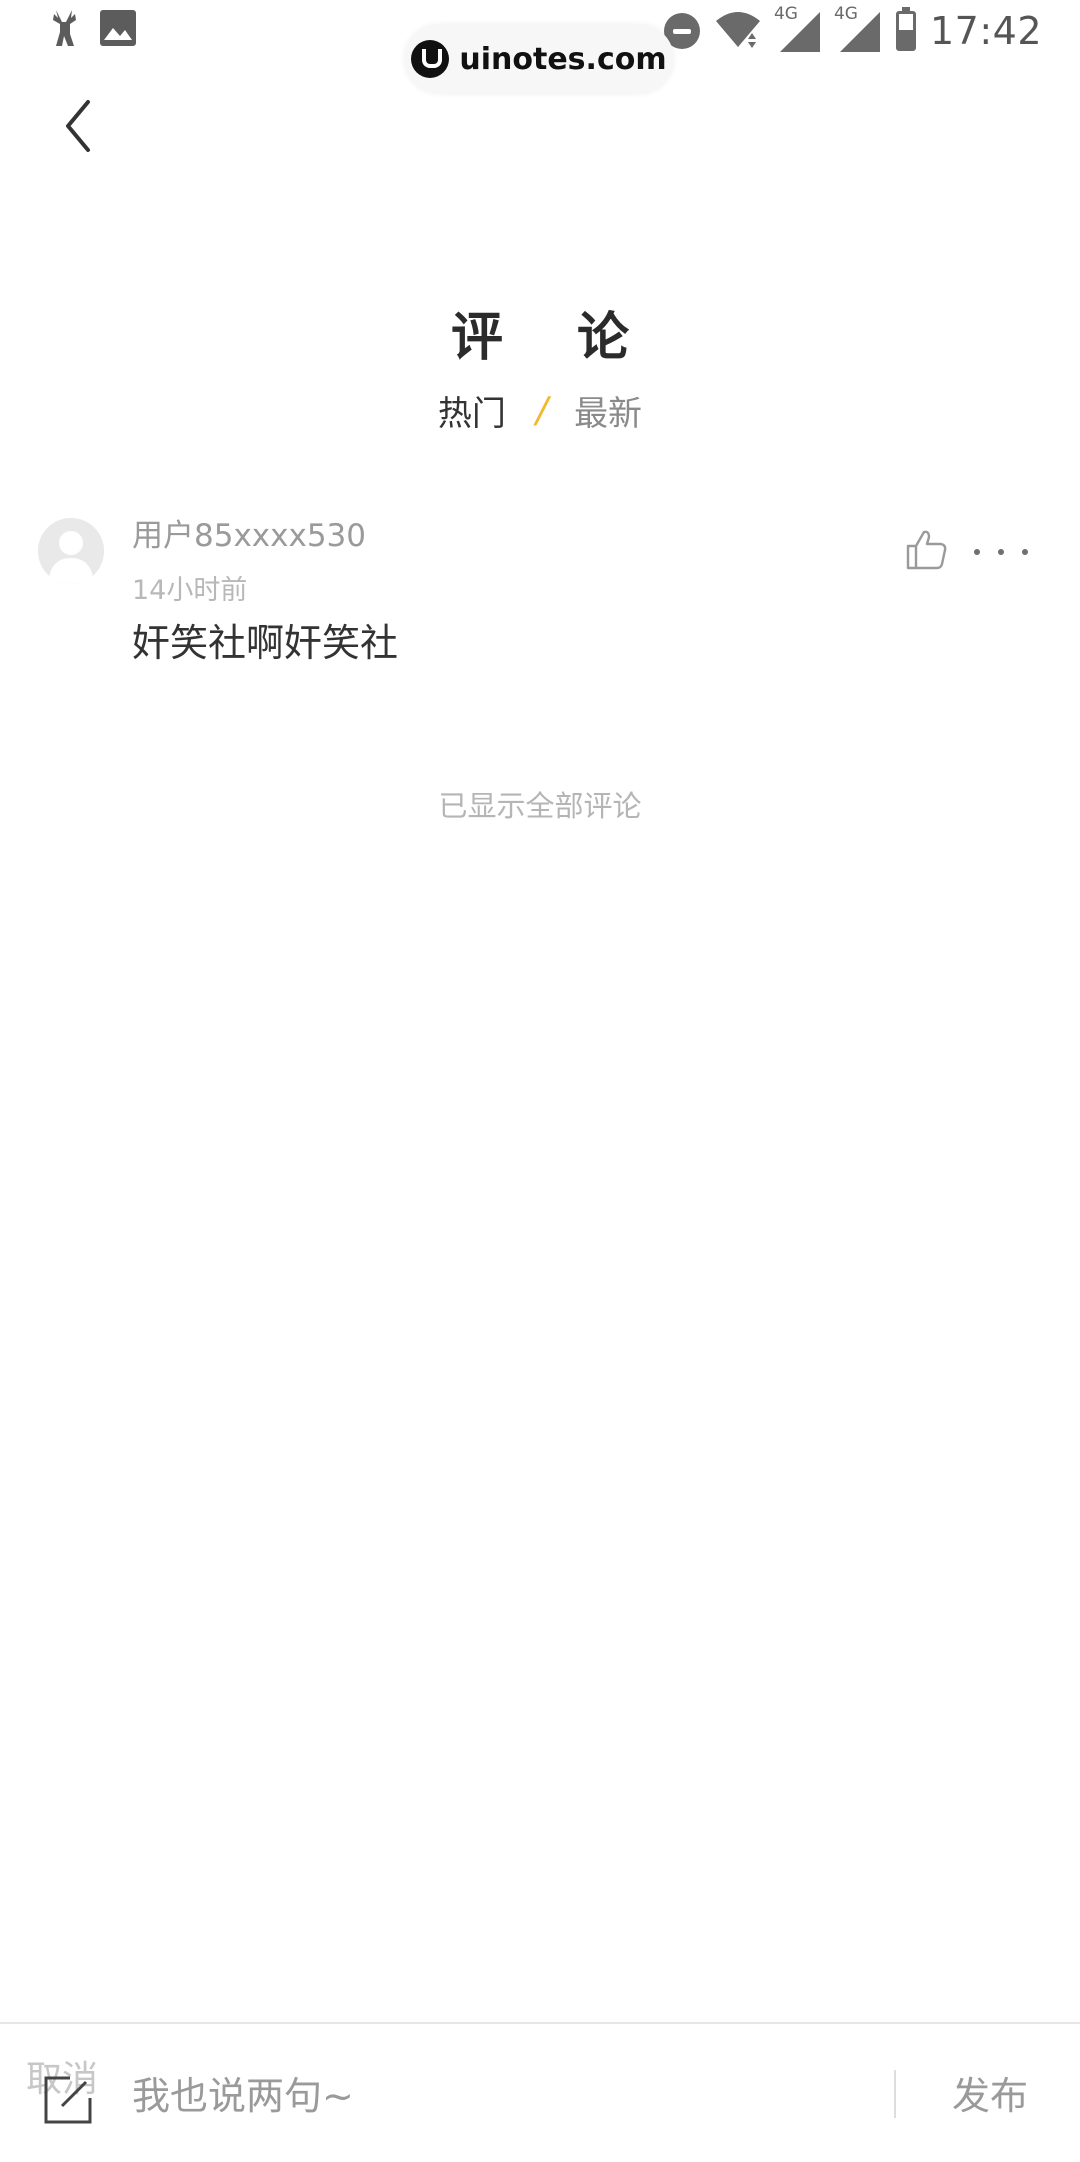 The width and height of the screenshot is (1080, 2162). Describe the element at coordinates (68, 2100) in the screenshot. I see `edit-icon` at that location.